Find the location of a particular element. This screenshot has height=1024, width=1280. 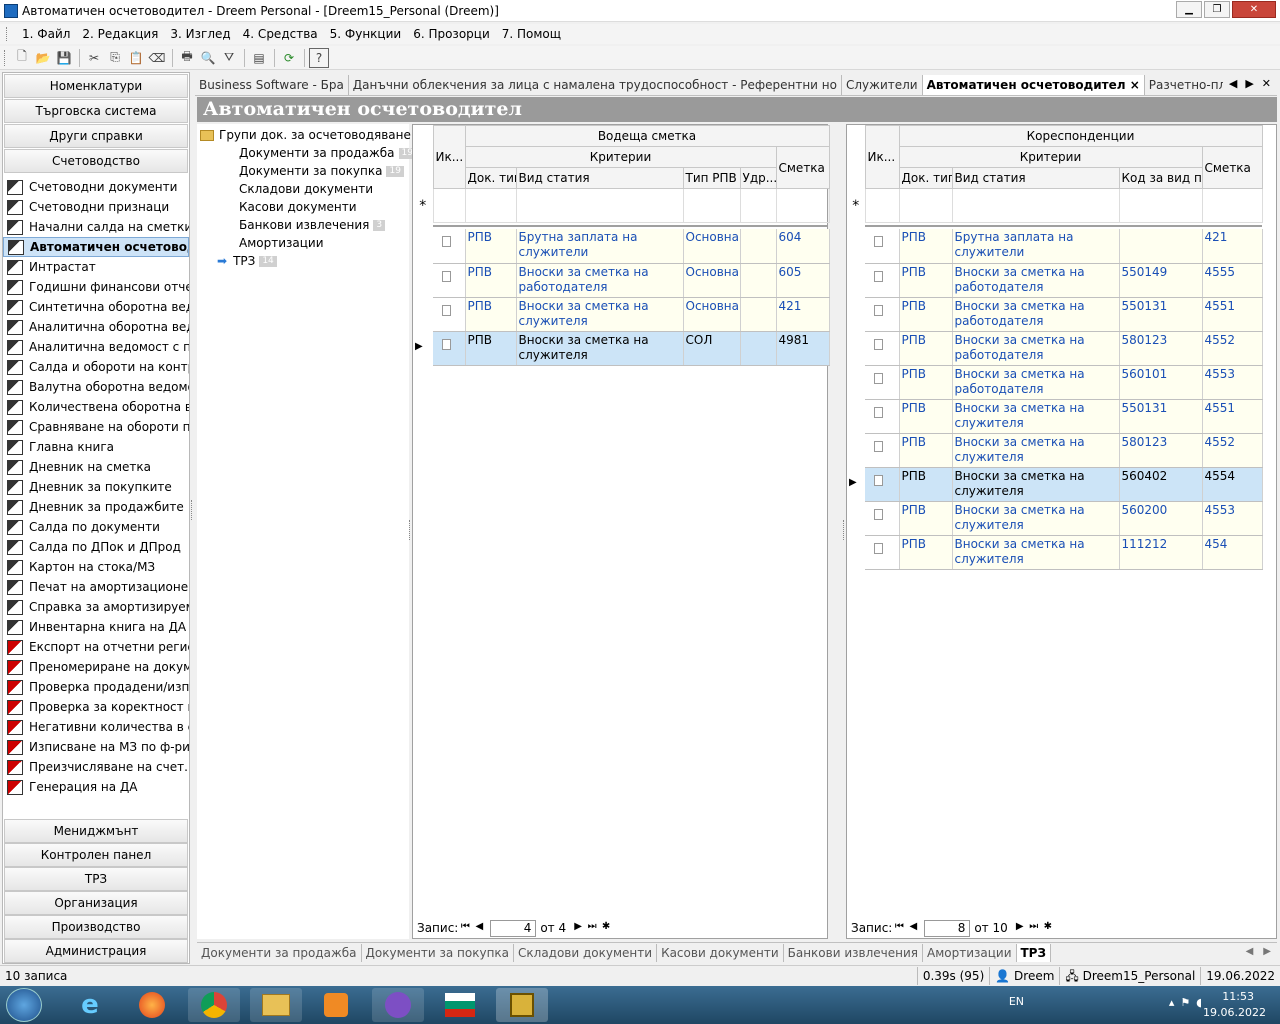

menu-view: 3. Изглед is located at coordinates (200, 34).